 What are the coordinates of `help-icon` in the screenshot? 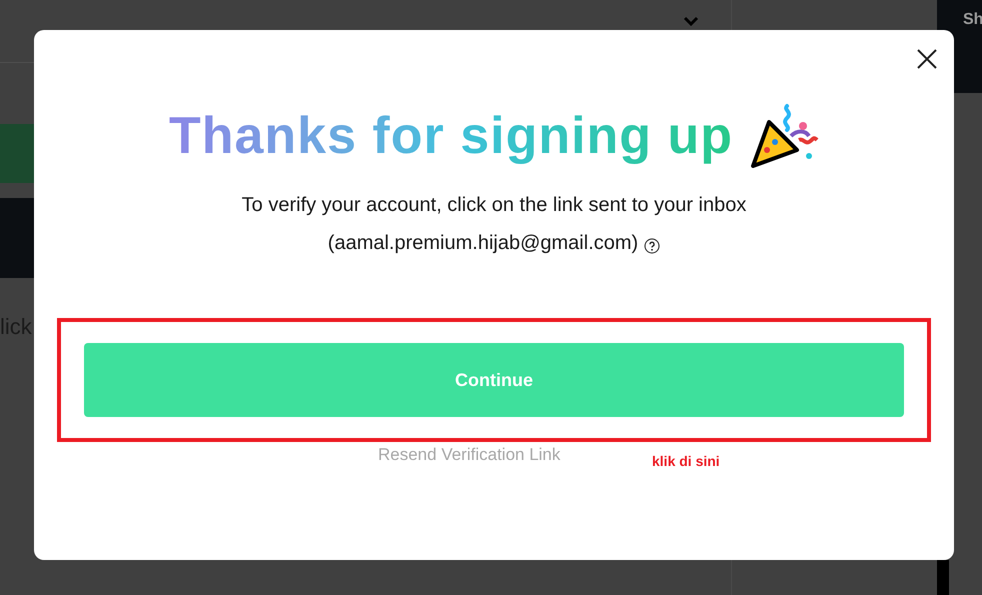 It's located at (652, 246).